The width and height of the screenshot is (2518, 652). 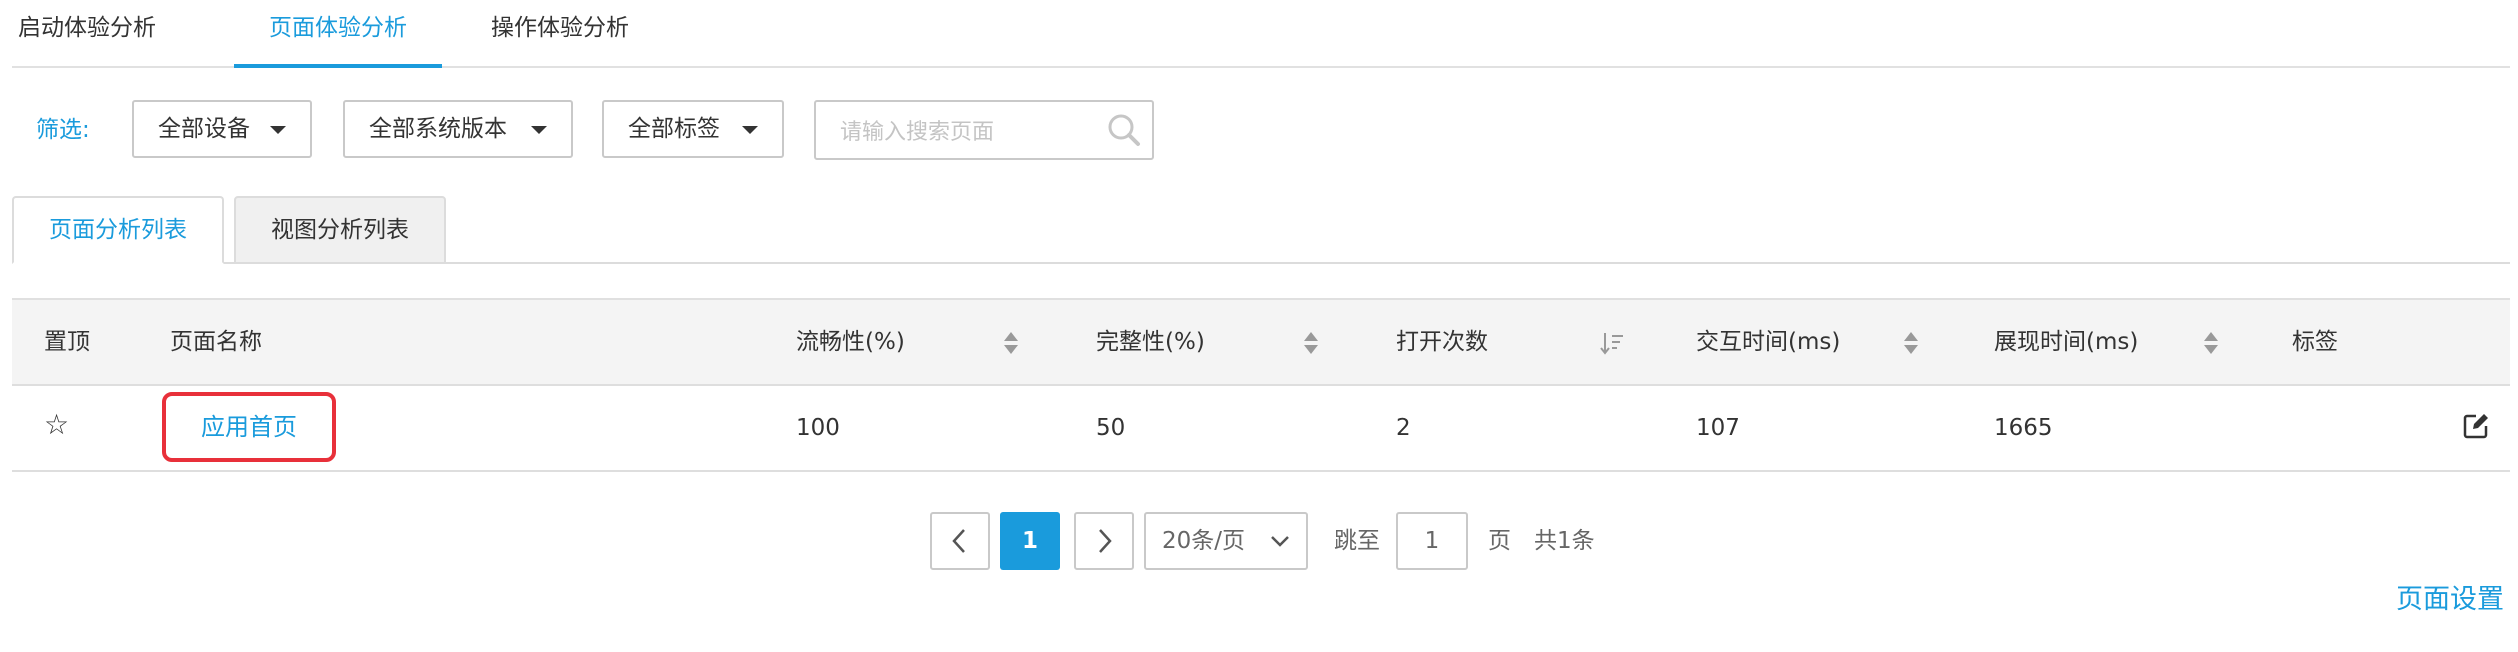 What do you see at coordinates (338, 34) in the screenshot?
I see `tab-page-experience: 页面体验分析` at bounding box center [338, 34].